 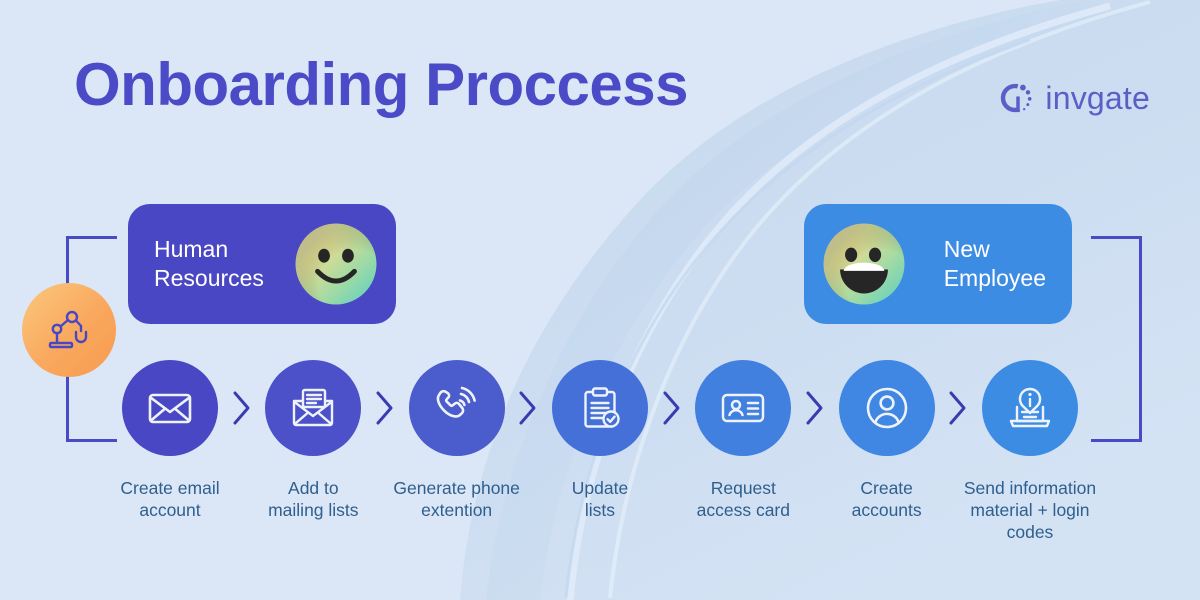 I want to click on role-card-human-resources: Human Resources, so click(x=262, y=264).